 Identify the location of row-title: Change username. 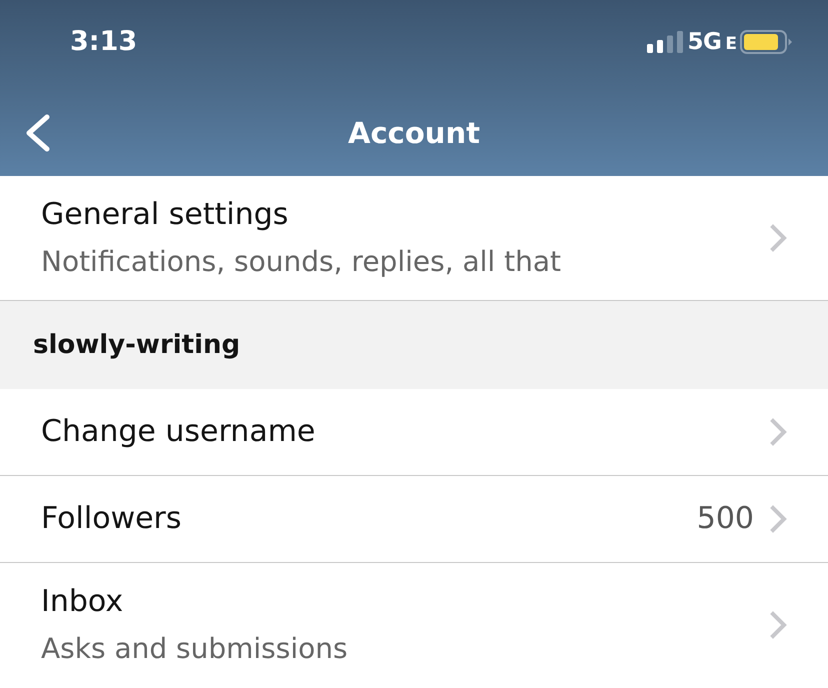
(178, 432).